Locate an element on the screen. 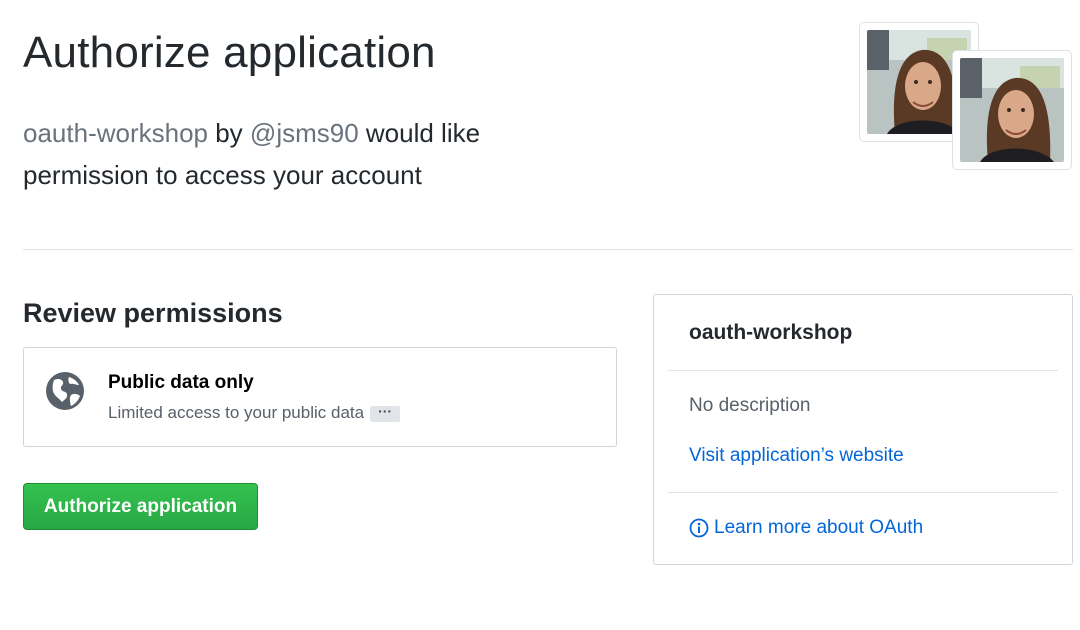 This screenshot has width=1080, height=630. authorize-application-button: Authorize application is located at coordinates (140, 506).